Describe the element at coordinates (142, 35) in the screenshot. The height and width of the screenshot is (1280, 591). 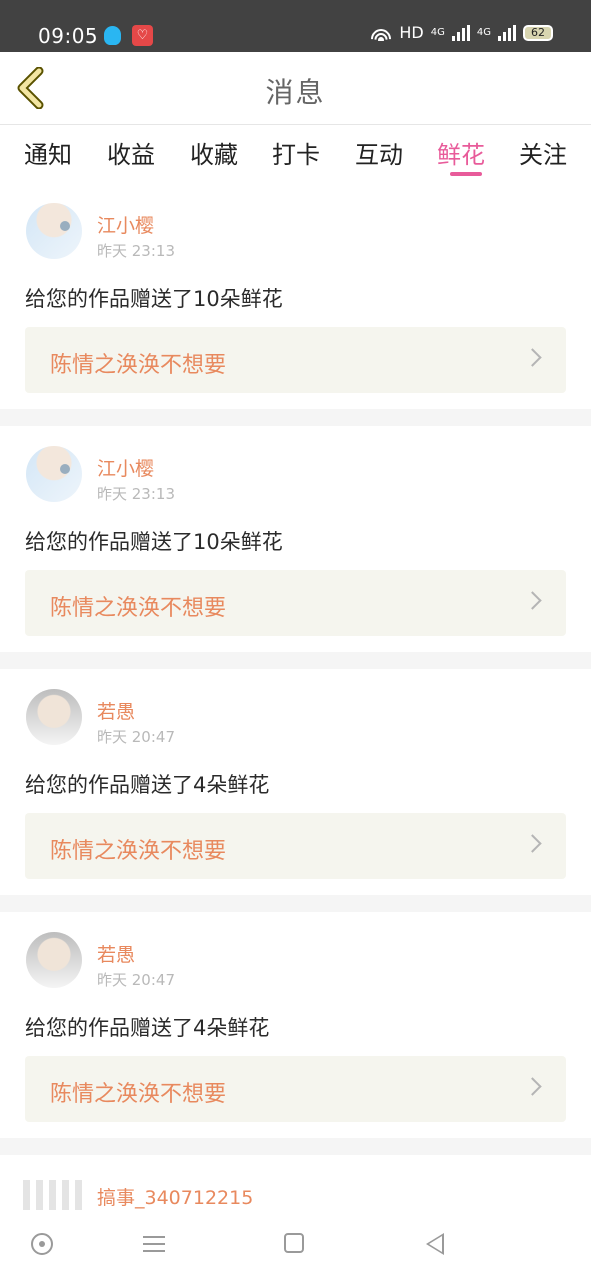
I see `app-notification-icon: ♡` at that location.